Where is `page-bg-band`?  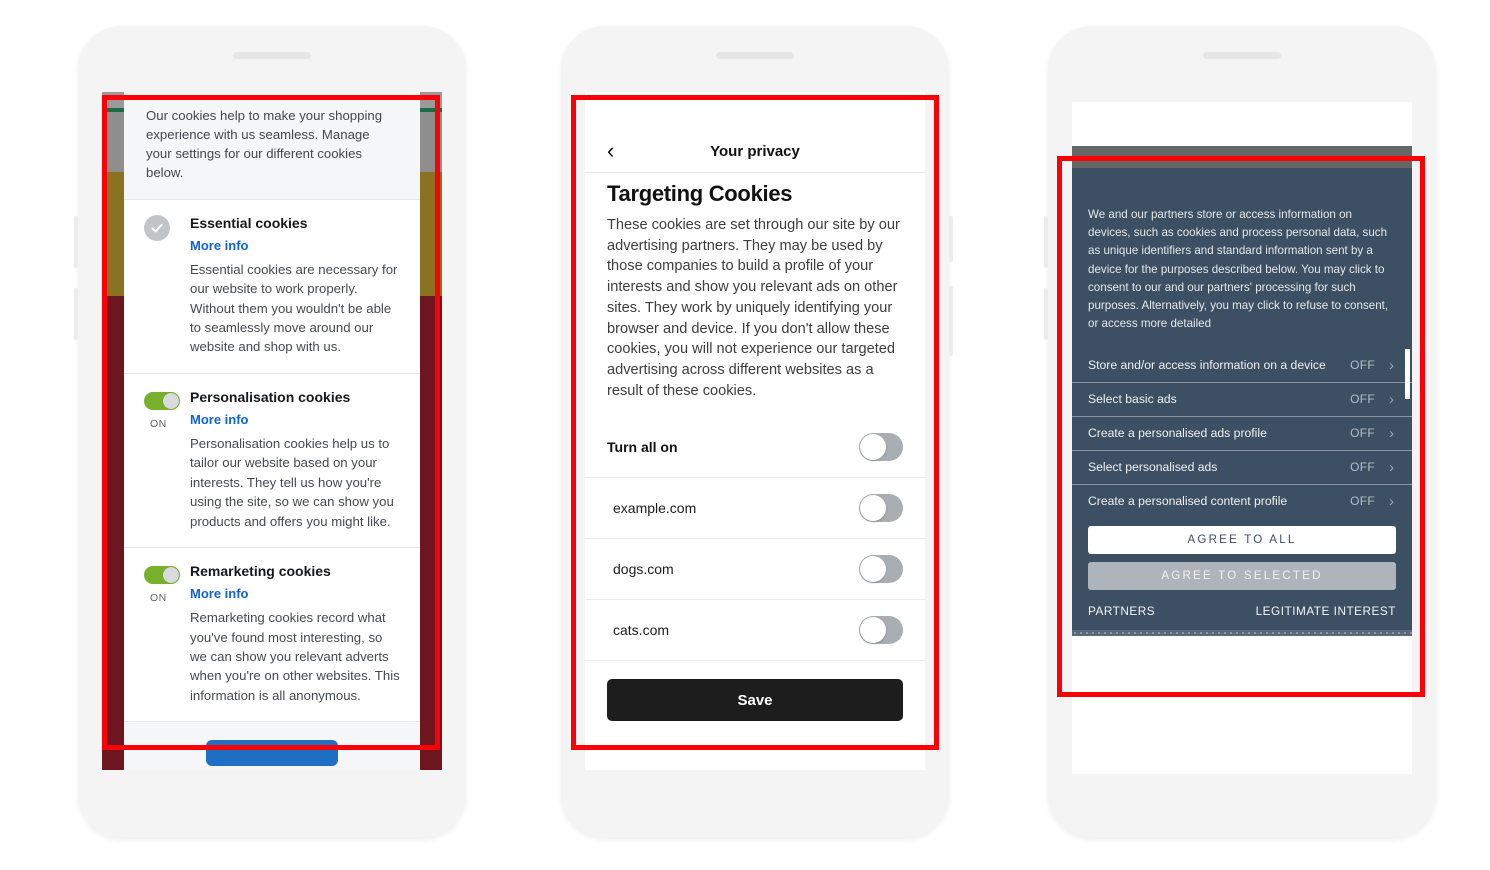 page-bg-band is located at coordinates (1242, 157).